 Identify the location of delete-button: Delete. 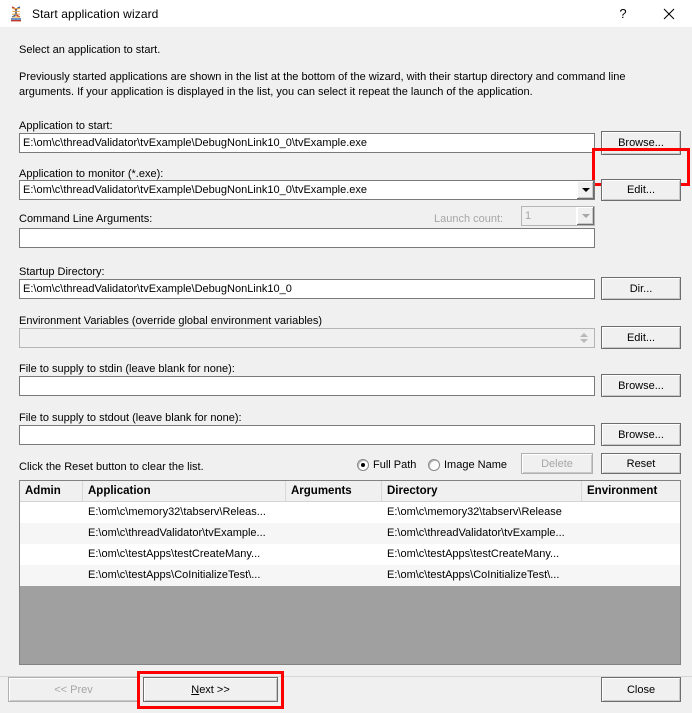
(557, 463).